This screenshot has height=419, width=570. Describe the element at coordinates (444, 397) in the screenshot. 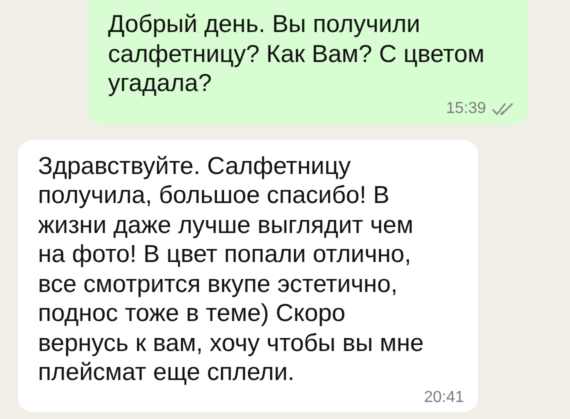

I see `message-time: 20:41` at that location.